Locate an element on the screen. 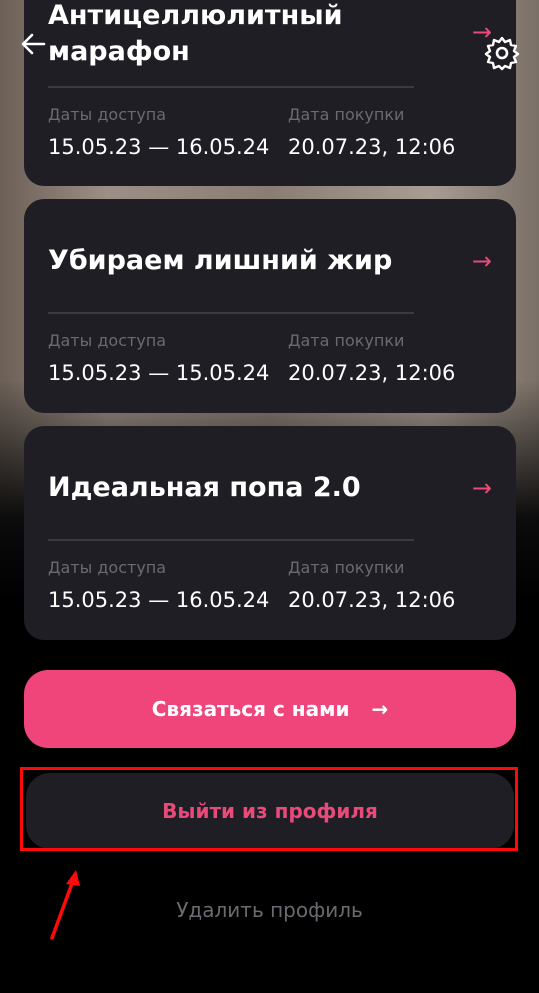  gear-icon is located at coordinates (502, 53).